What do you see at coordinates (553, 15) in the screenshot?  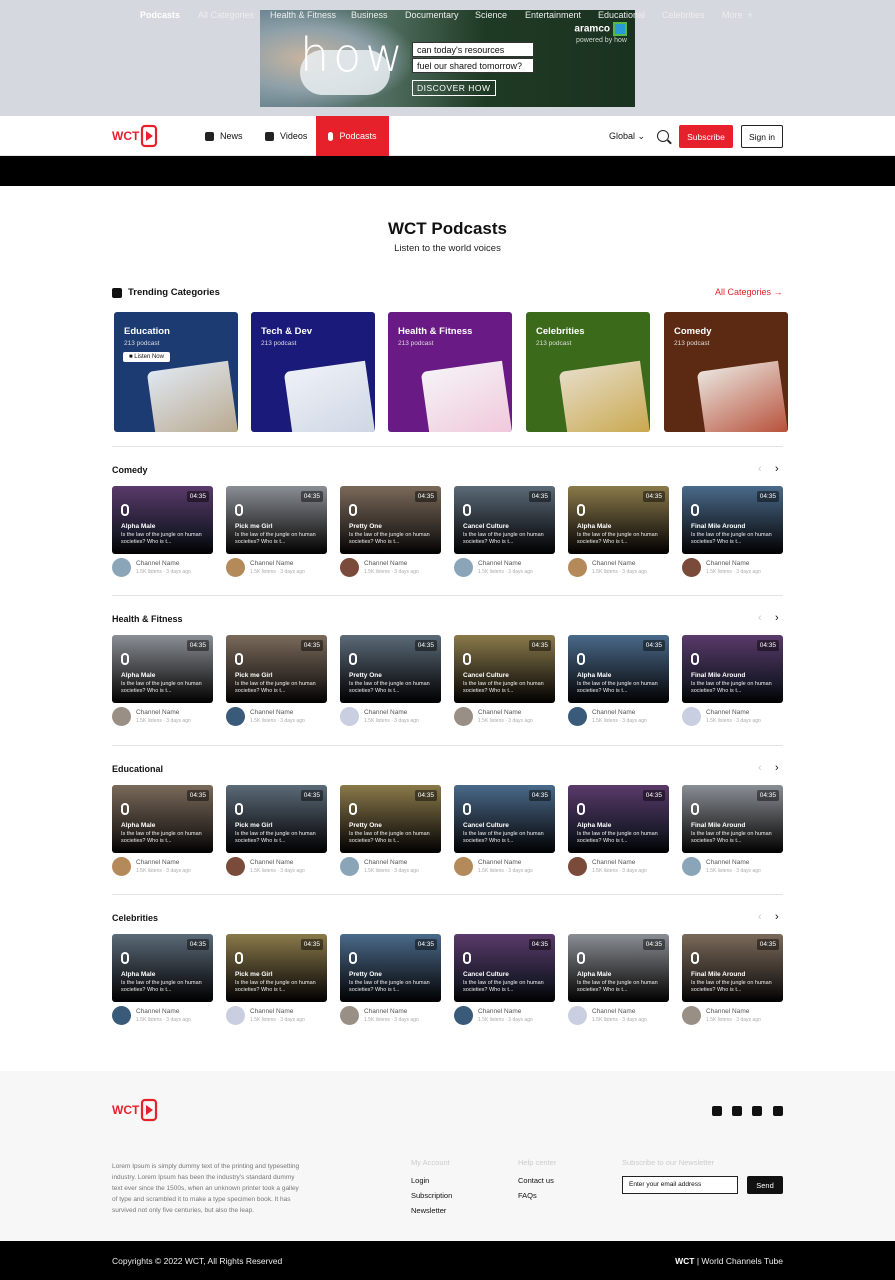 I see `cat-entertainment: Entertainment` at bounding box center [553, 15].